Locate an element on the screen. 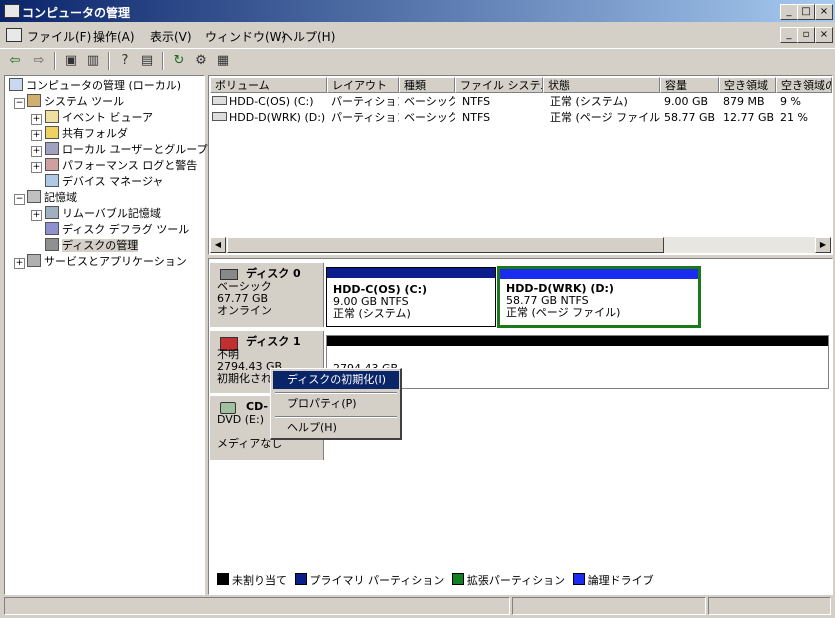 The image size is (835, 618). cell-type: ベーシック is located at coordinates (429, 101).